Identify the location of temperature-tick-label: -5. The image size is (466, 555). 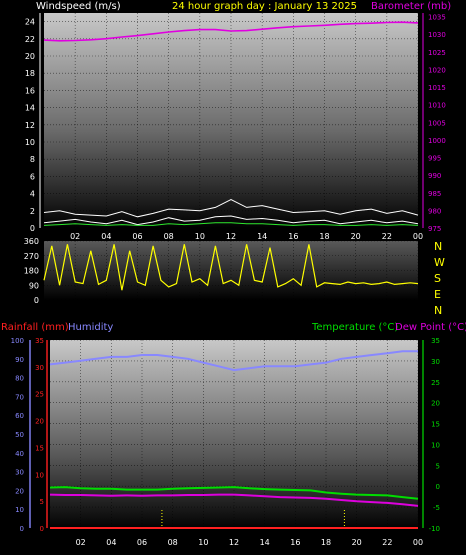
(436, 508).